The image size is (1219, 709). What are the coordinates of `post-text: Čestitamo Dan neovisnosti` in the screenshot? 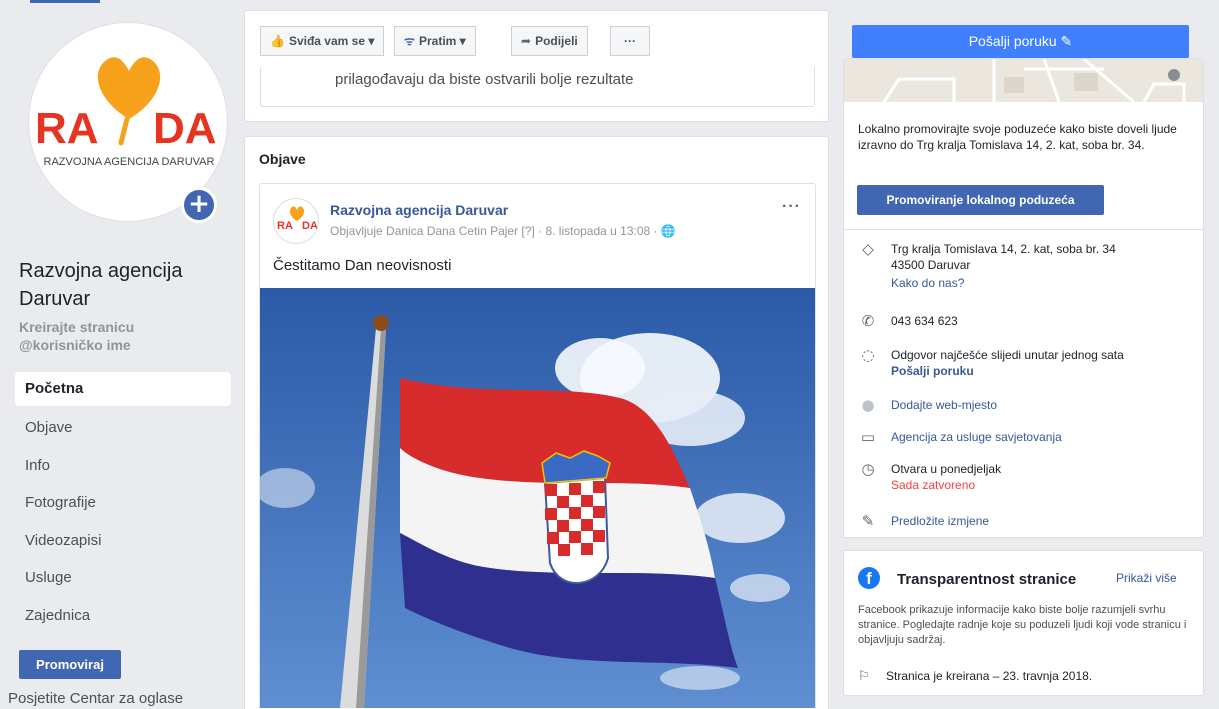 It's located at (362, 265).